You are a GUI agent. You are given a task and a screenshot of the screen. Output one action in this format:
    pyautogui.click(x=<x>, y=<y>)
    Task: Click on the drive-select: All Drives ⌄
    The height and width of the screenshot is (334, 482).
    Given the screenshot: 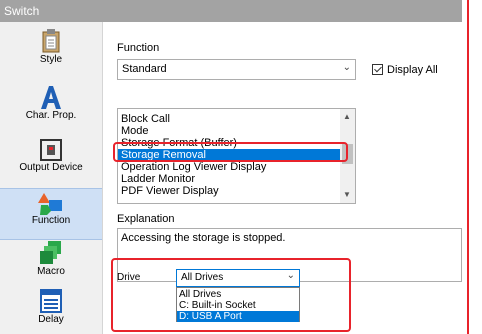 What is the action you would take?
    pyautogui.click(x=238, y=278)
    